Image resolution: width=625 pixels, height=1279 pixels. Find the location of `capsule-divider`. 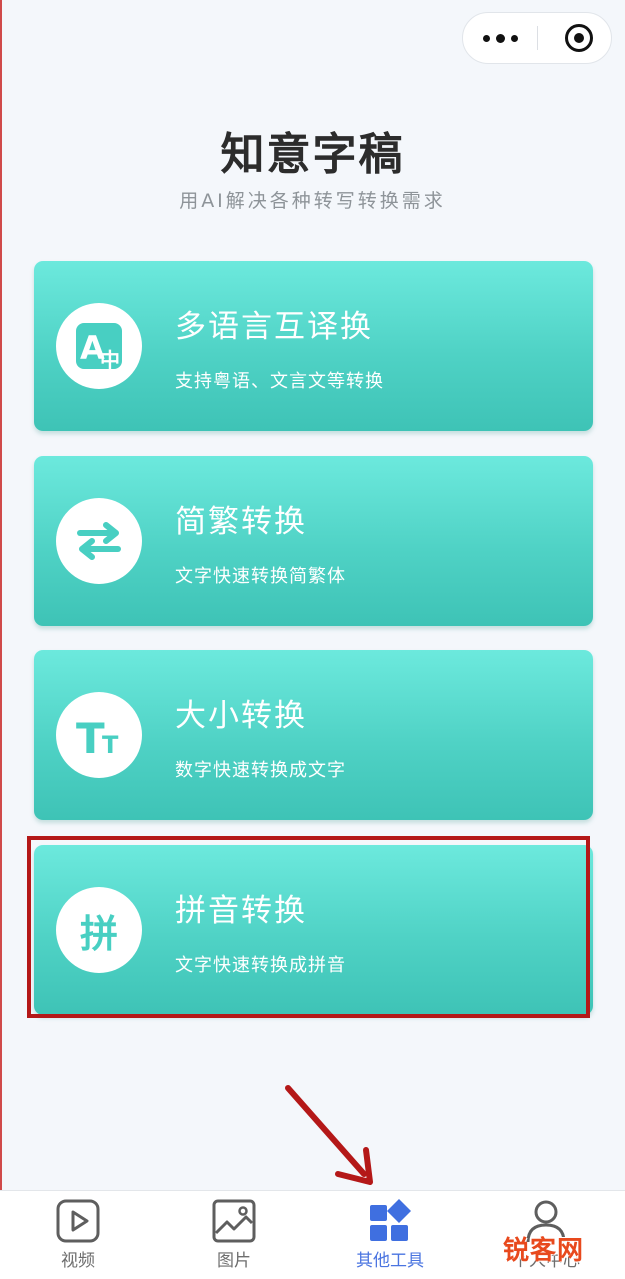

capsule-divider is located at coordinates (537, 38).